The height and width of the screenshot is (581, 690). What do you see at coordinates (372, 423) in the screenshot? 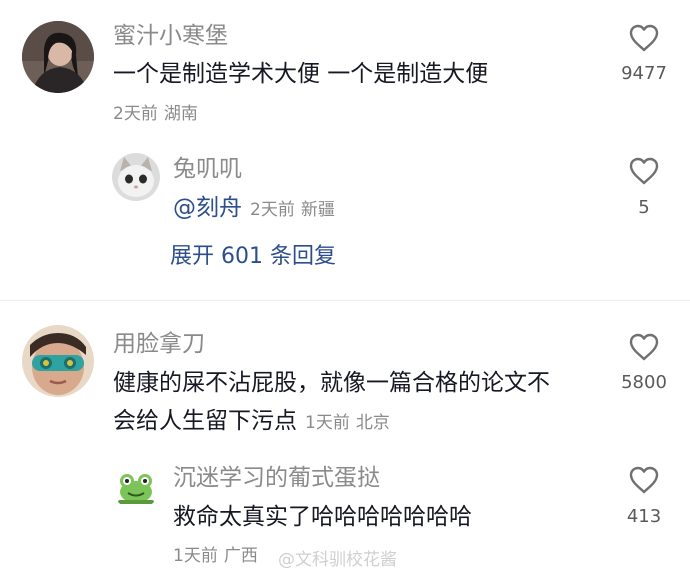
I see `comment-location: 北京` at bounding box center [372, 423].